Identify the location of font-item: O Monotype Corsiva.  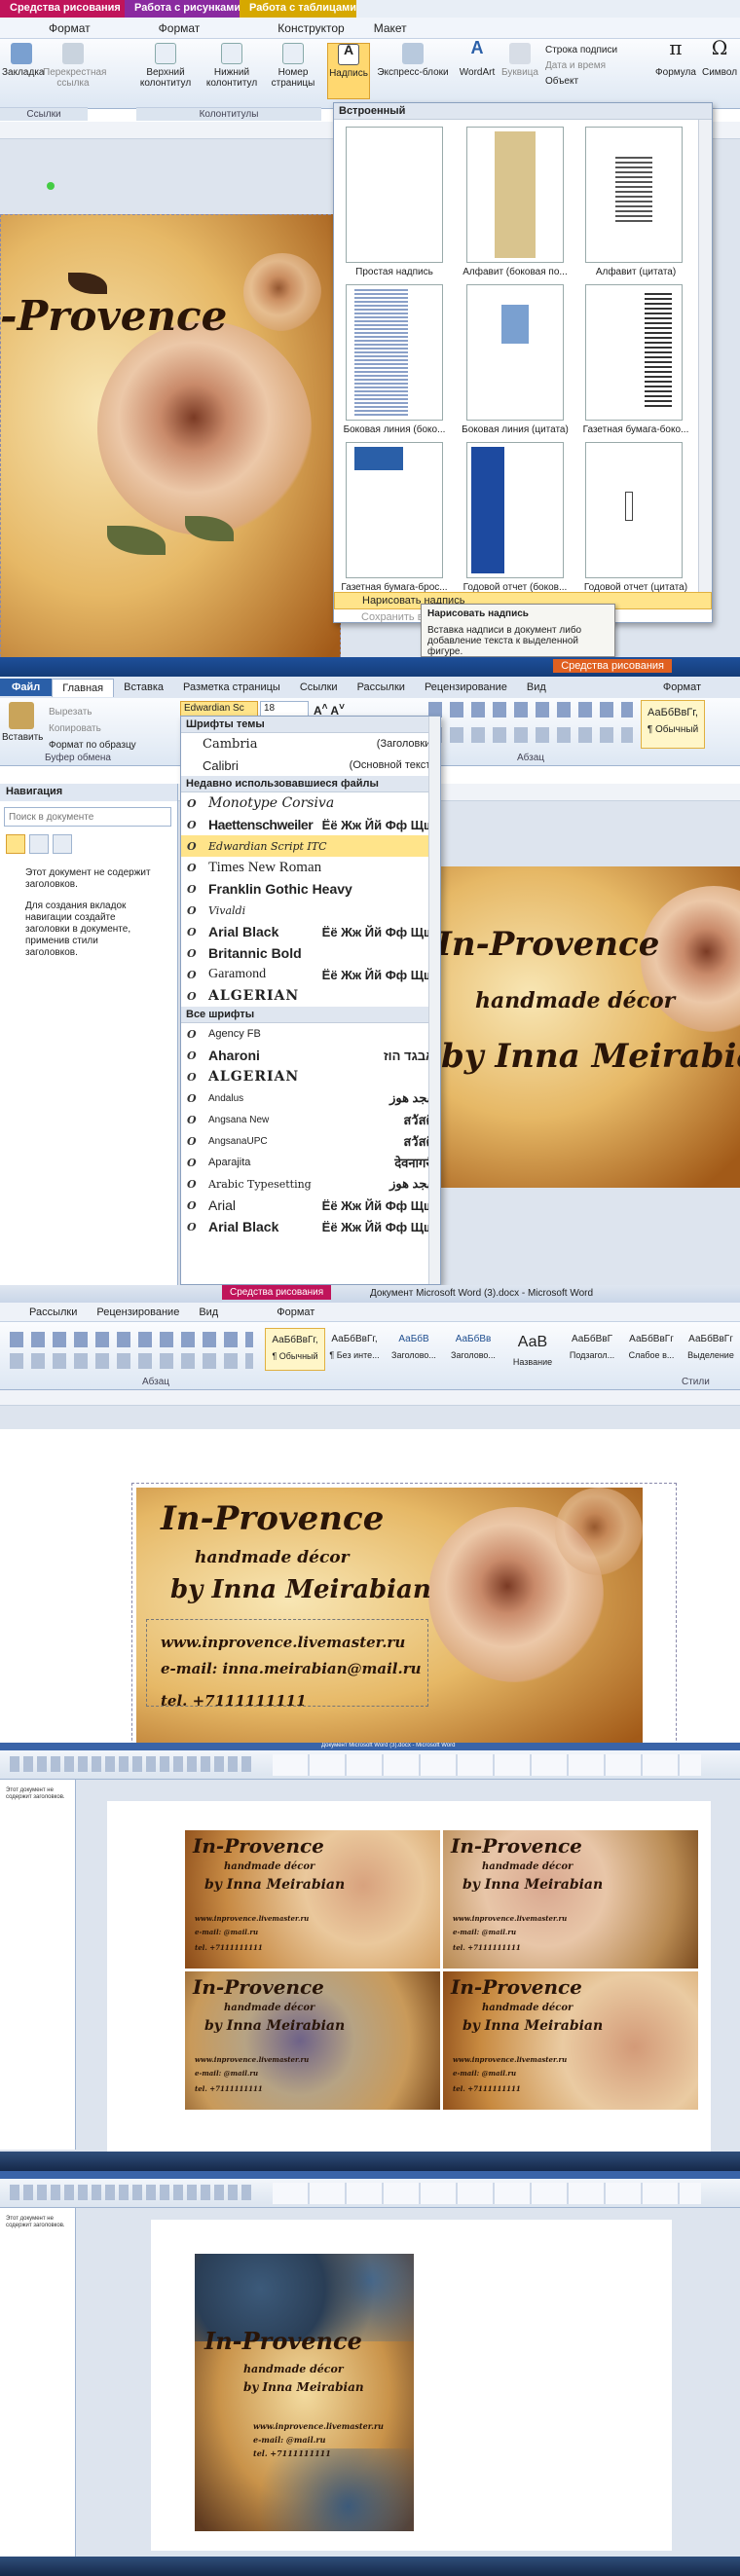
(310, 803).